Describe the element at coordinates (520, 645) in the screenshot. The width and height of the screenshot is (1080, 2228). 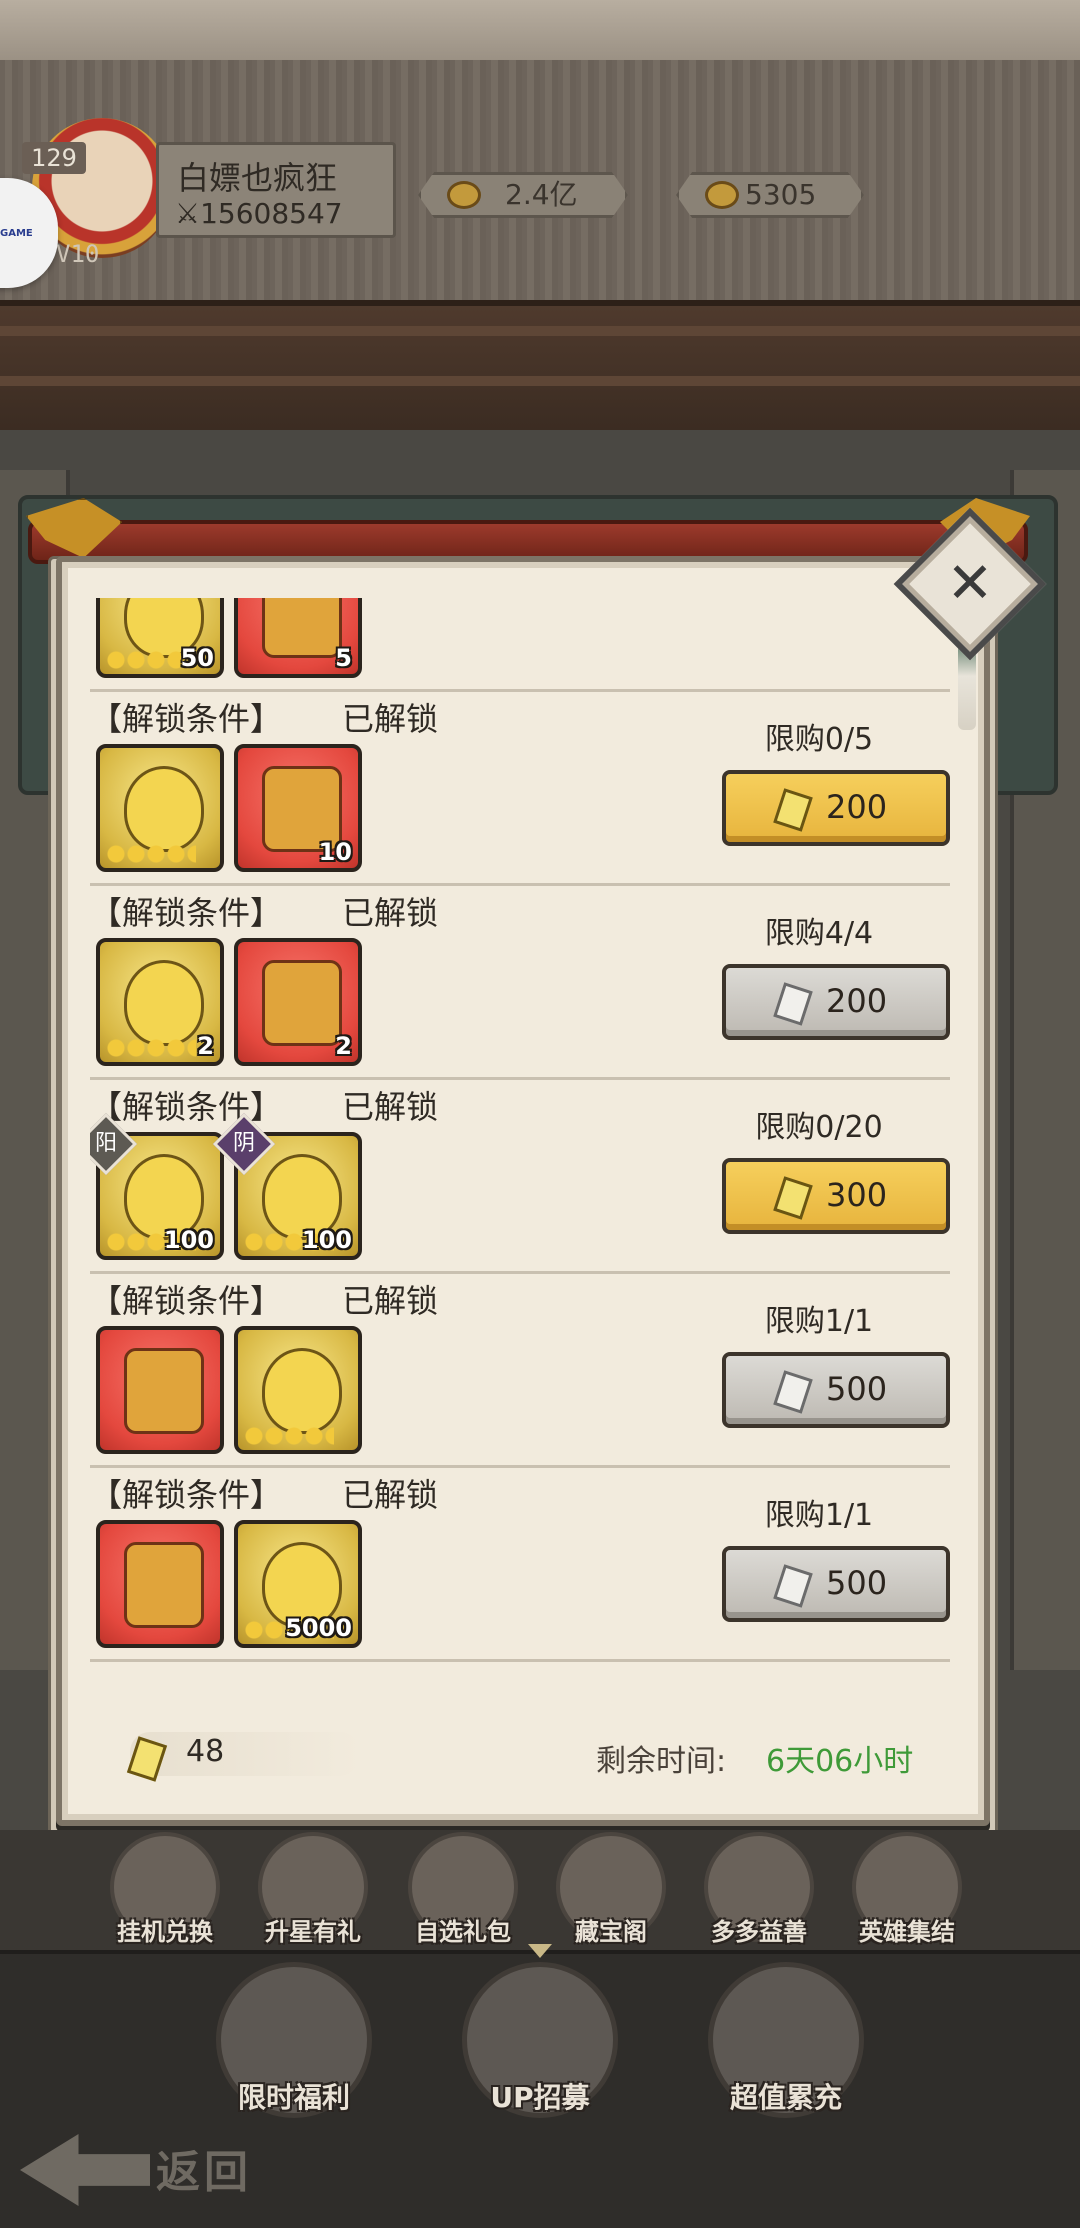
I see `reward-row: 50 5` at that location.